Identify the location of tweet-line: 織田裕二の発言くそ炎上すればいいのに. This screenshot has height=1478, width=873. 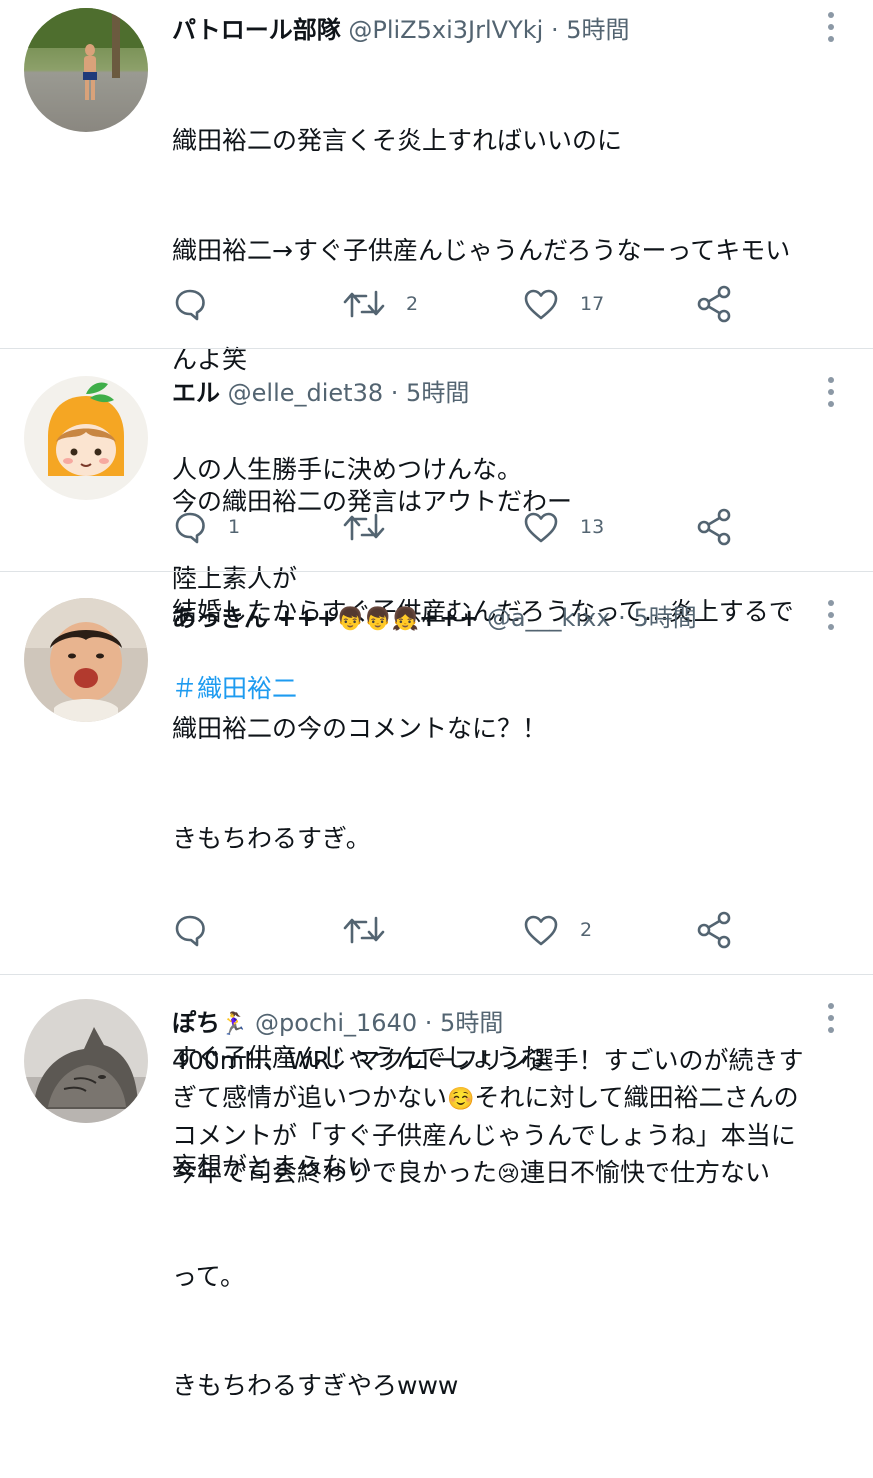
(397, 140).